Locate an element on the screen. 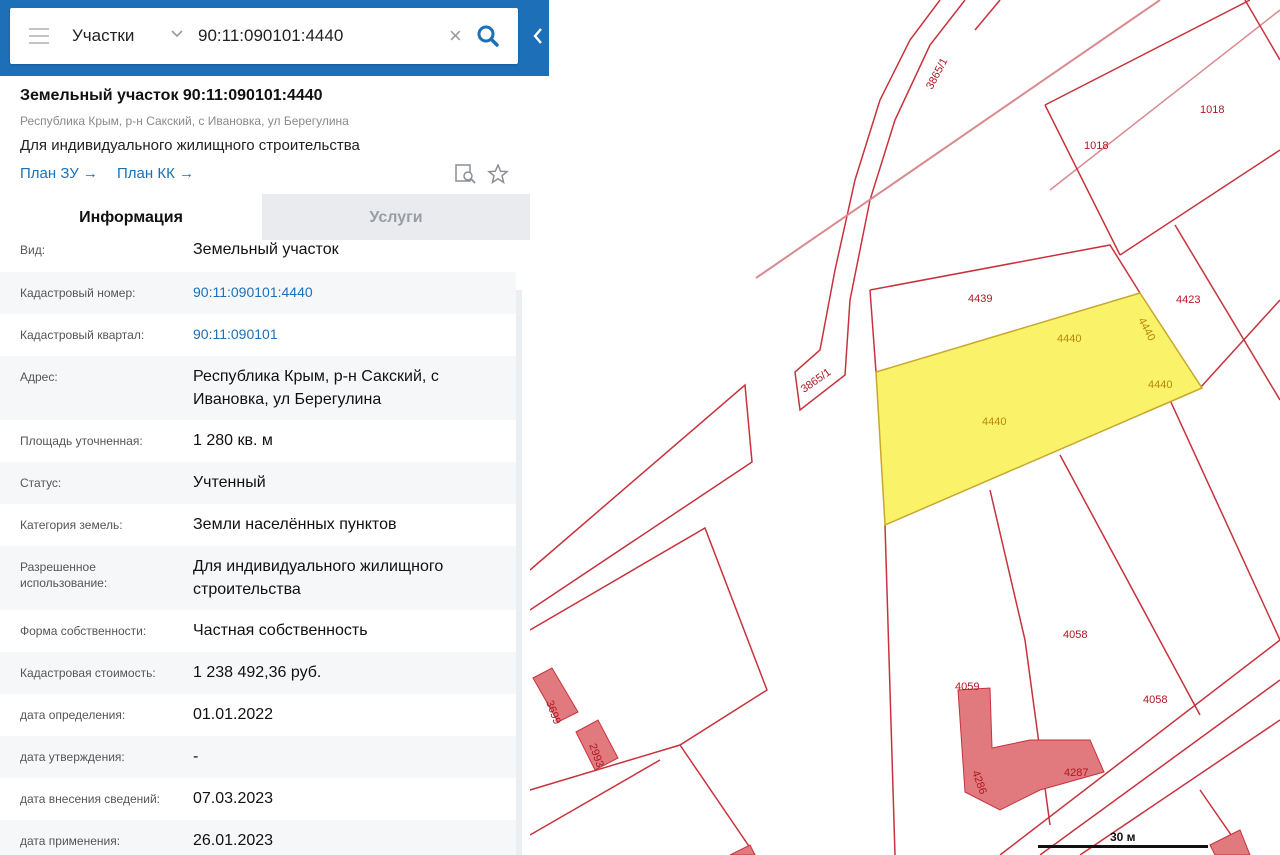 The width and height of the screenshot is (1280, 855). attribute-key: Кадастровый квартал: is located at coordinates (82, 335).